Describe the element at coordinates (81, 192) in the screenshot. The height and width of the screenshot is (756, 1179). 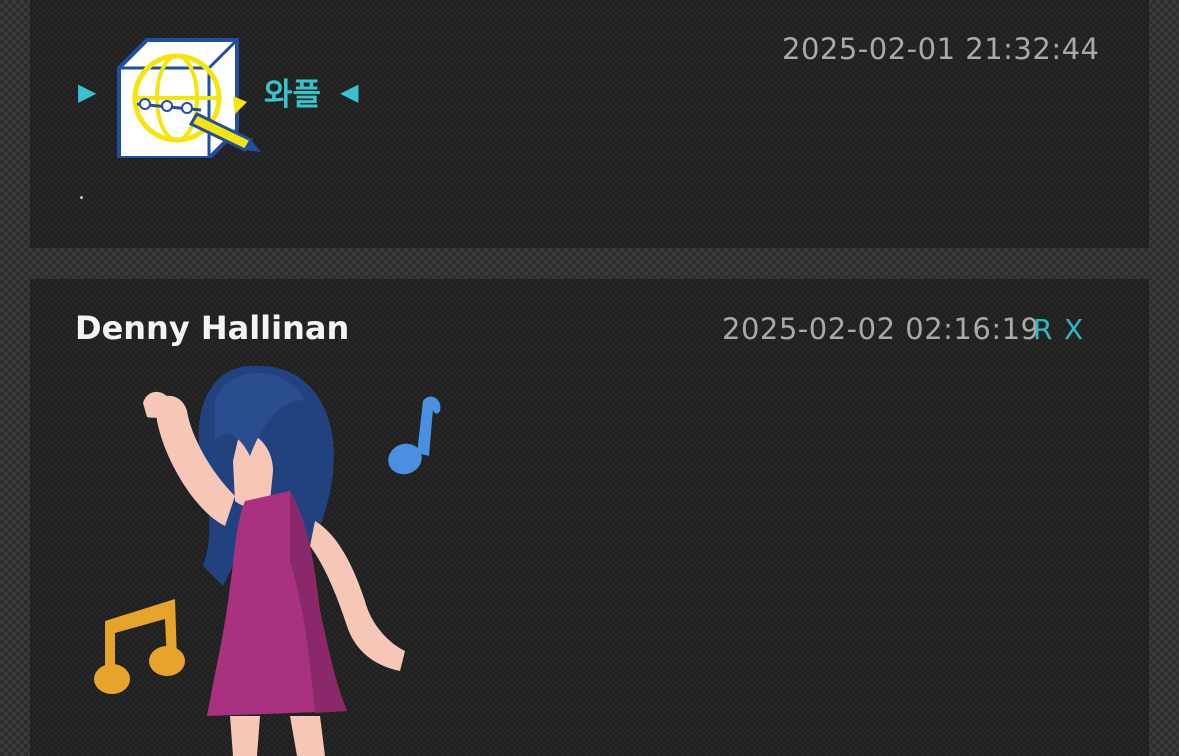
I see `comment-body: .` at that location.